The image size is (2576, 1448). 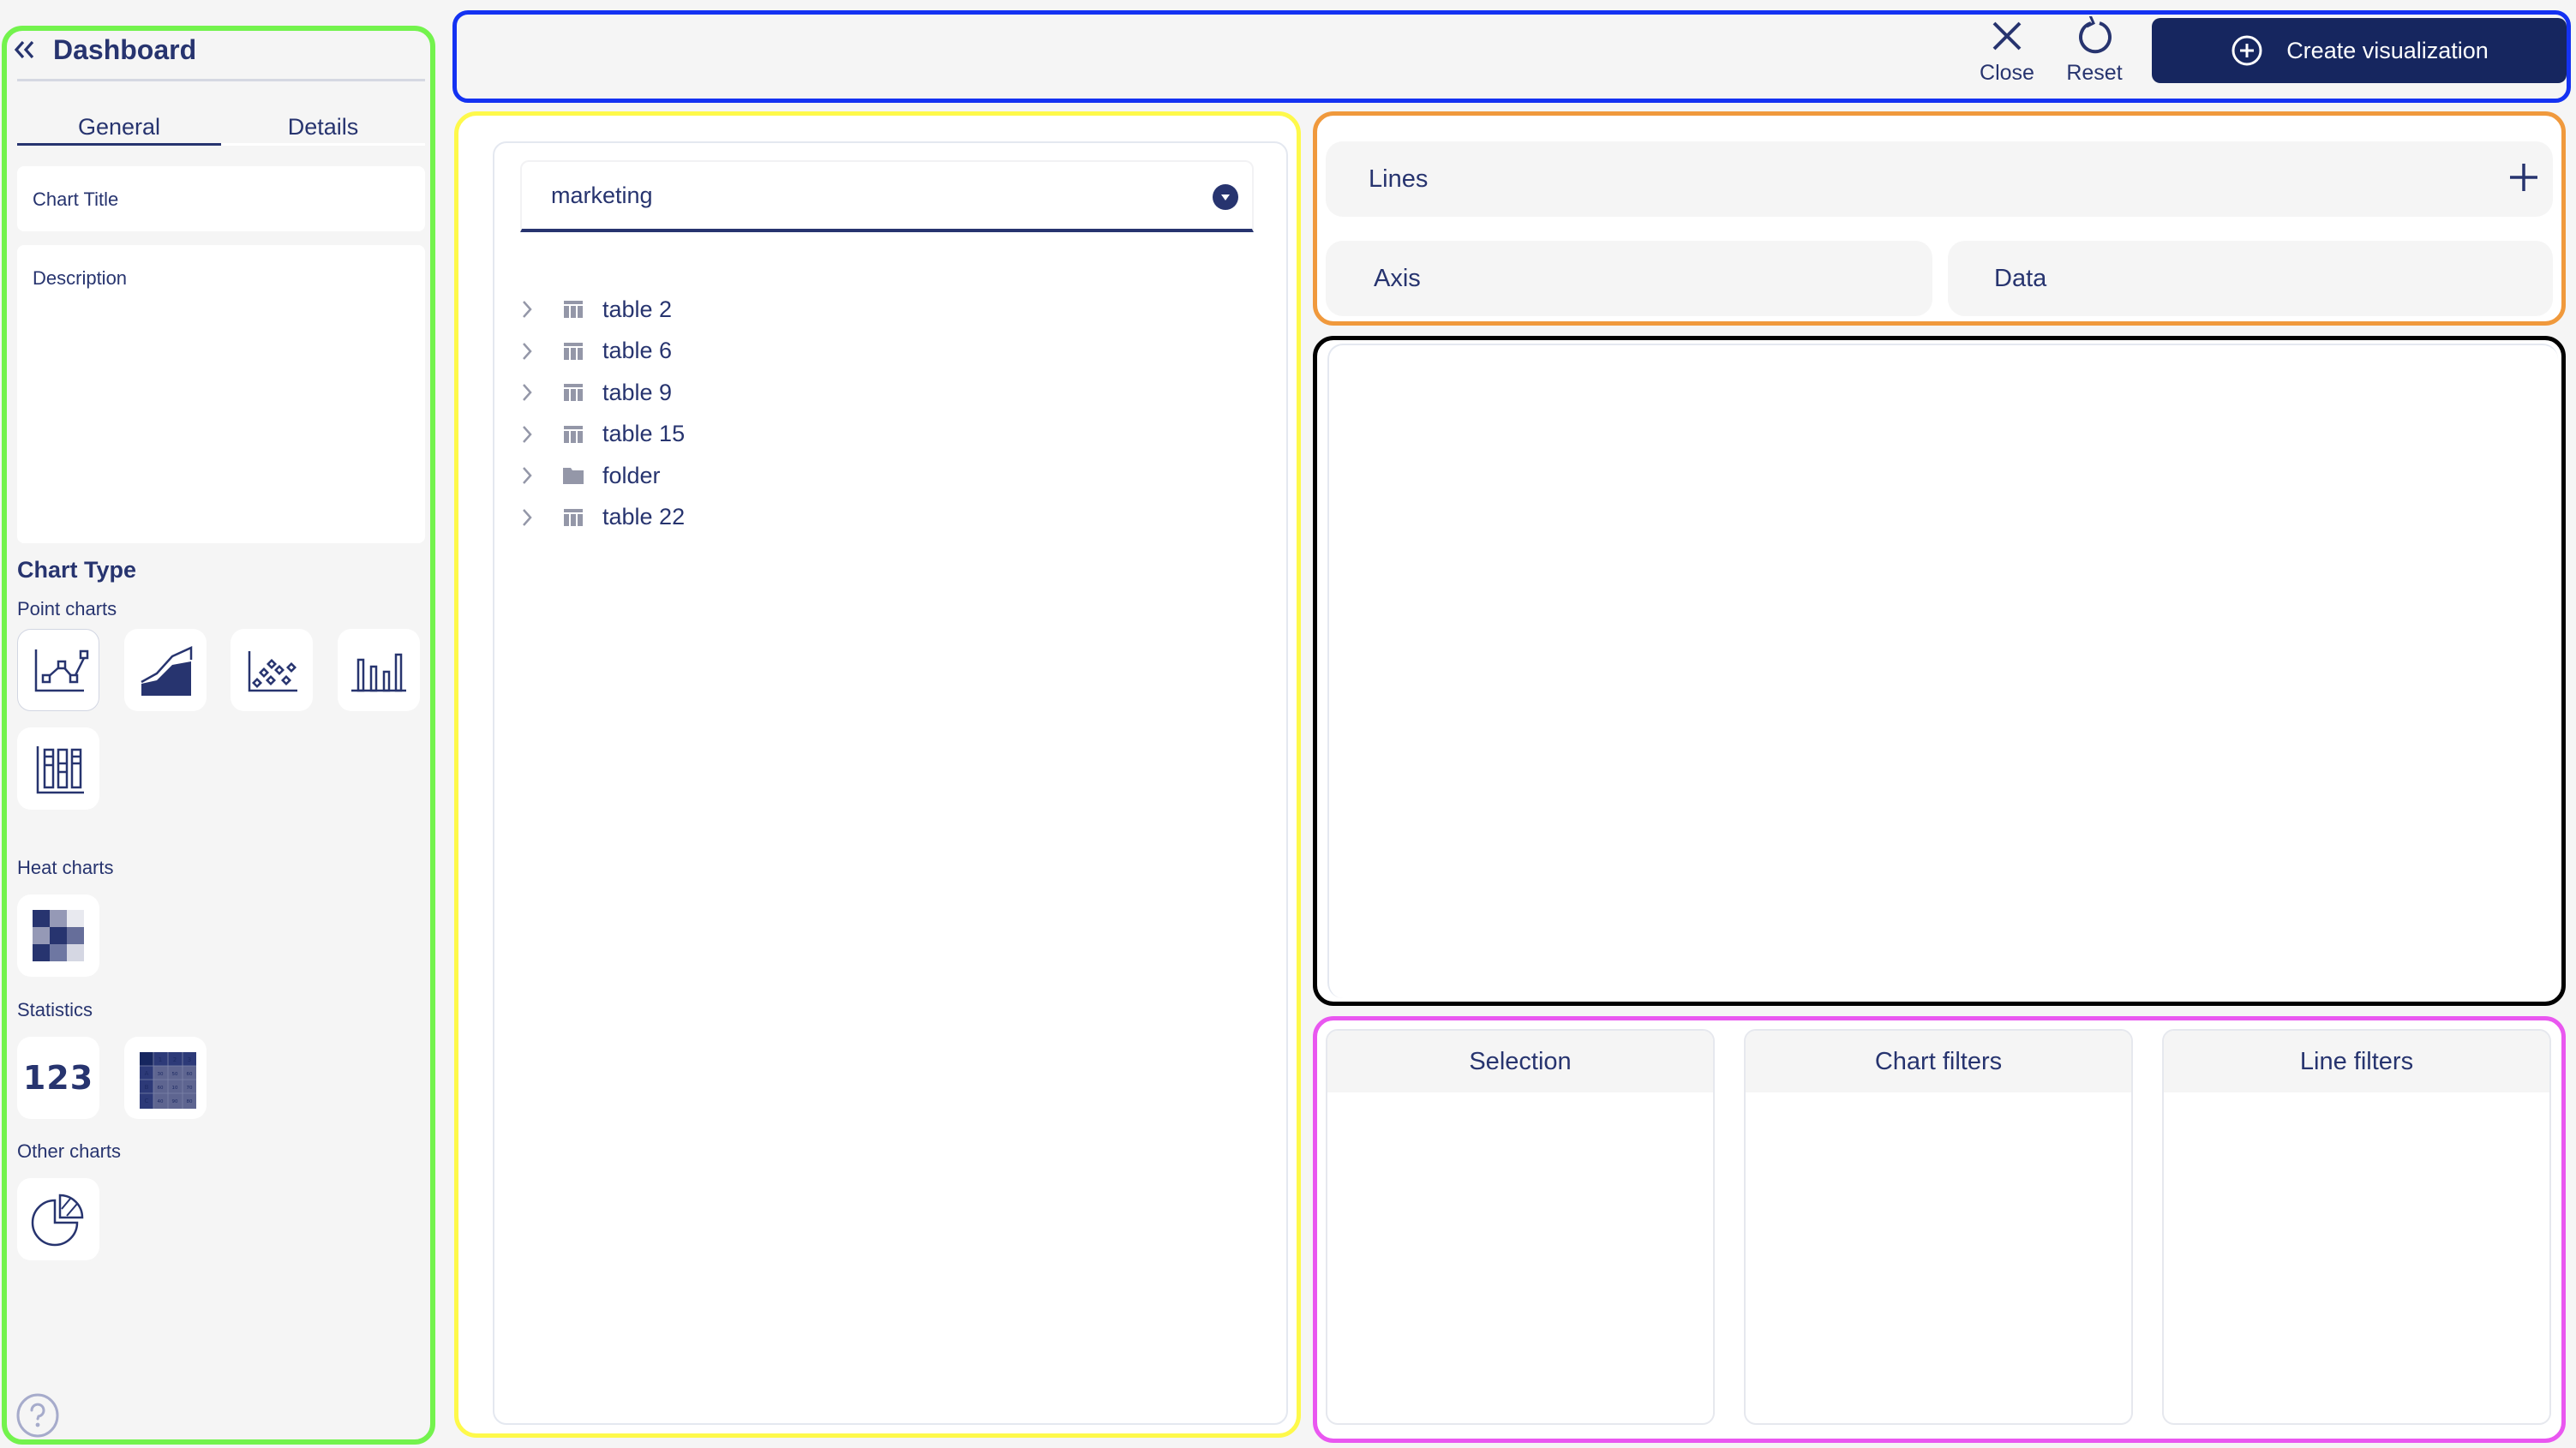 I want to click on tree-item-label: table 2, so click(x=637, y=309).